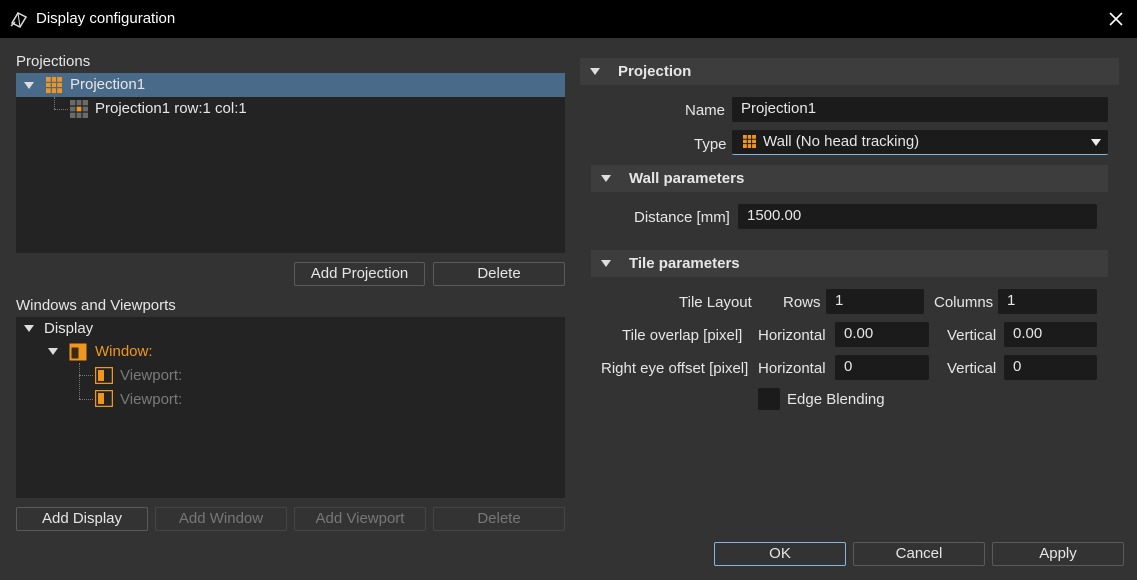 The image size is (1137, 580). I want to click on tree-row-projection1: Projection1, so click(290, 85).